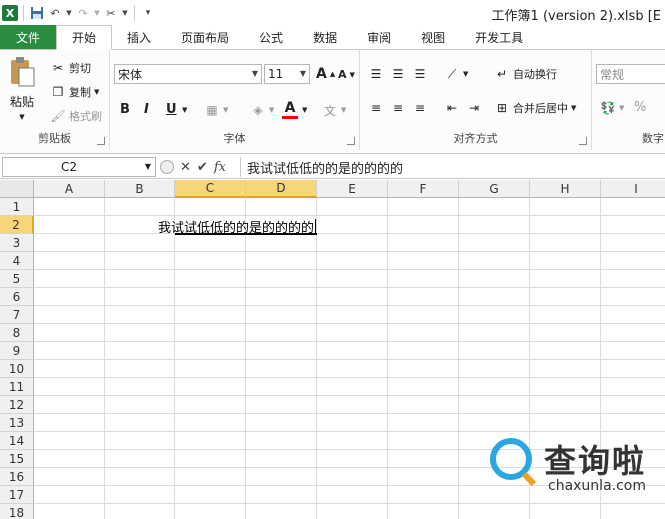  Describe the element at coordinates (55, 13) in the screenshot. I see `undo-icon: ↶` at that location.